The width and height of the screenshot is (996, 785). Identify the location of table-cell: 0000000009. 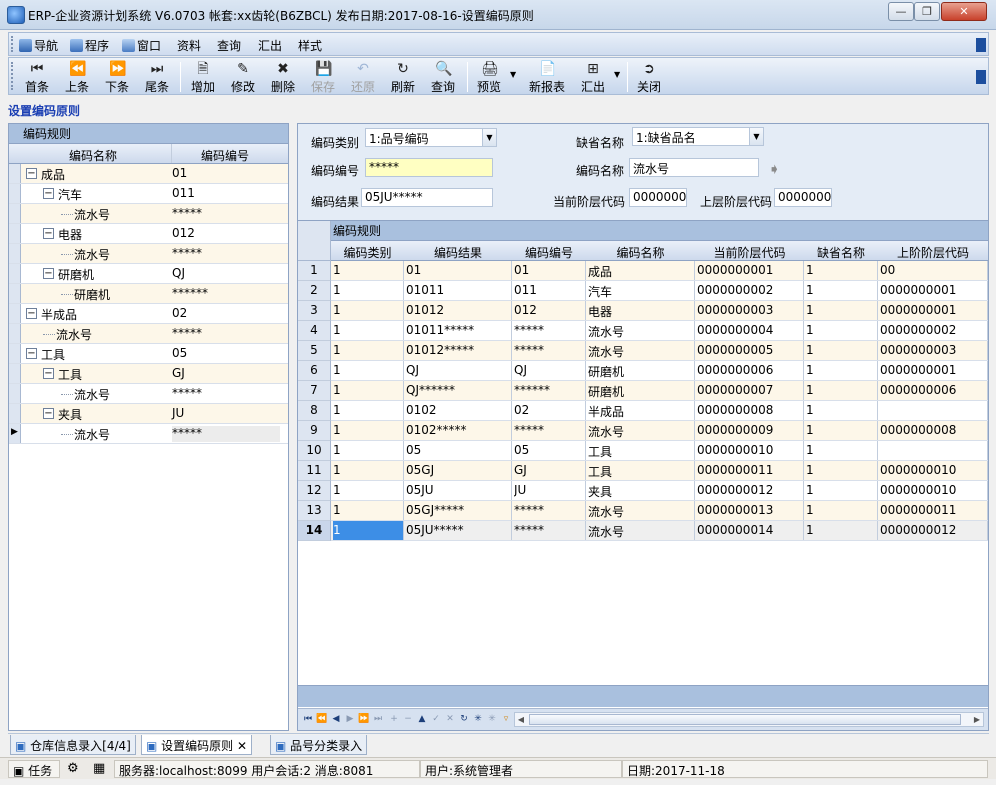
(750, 430).